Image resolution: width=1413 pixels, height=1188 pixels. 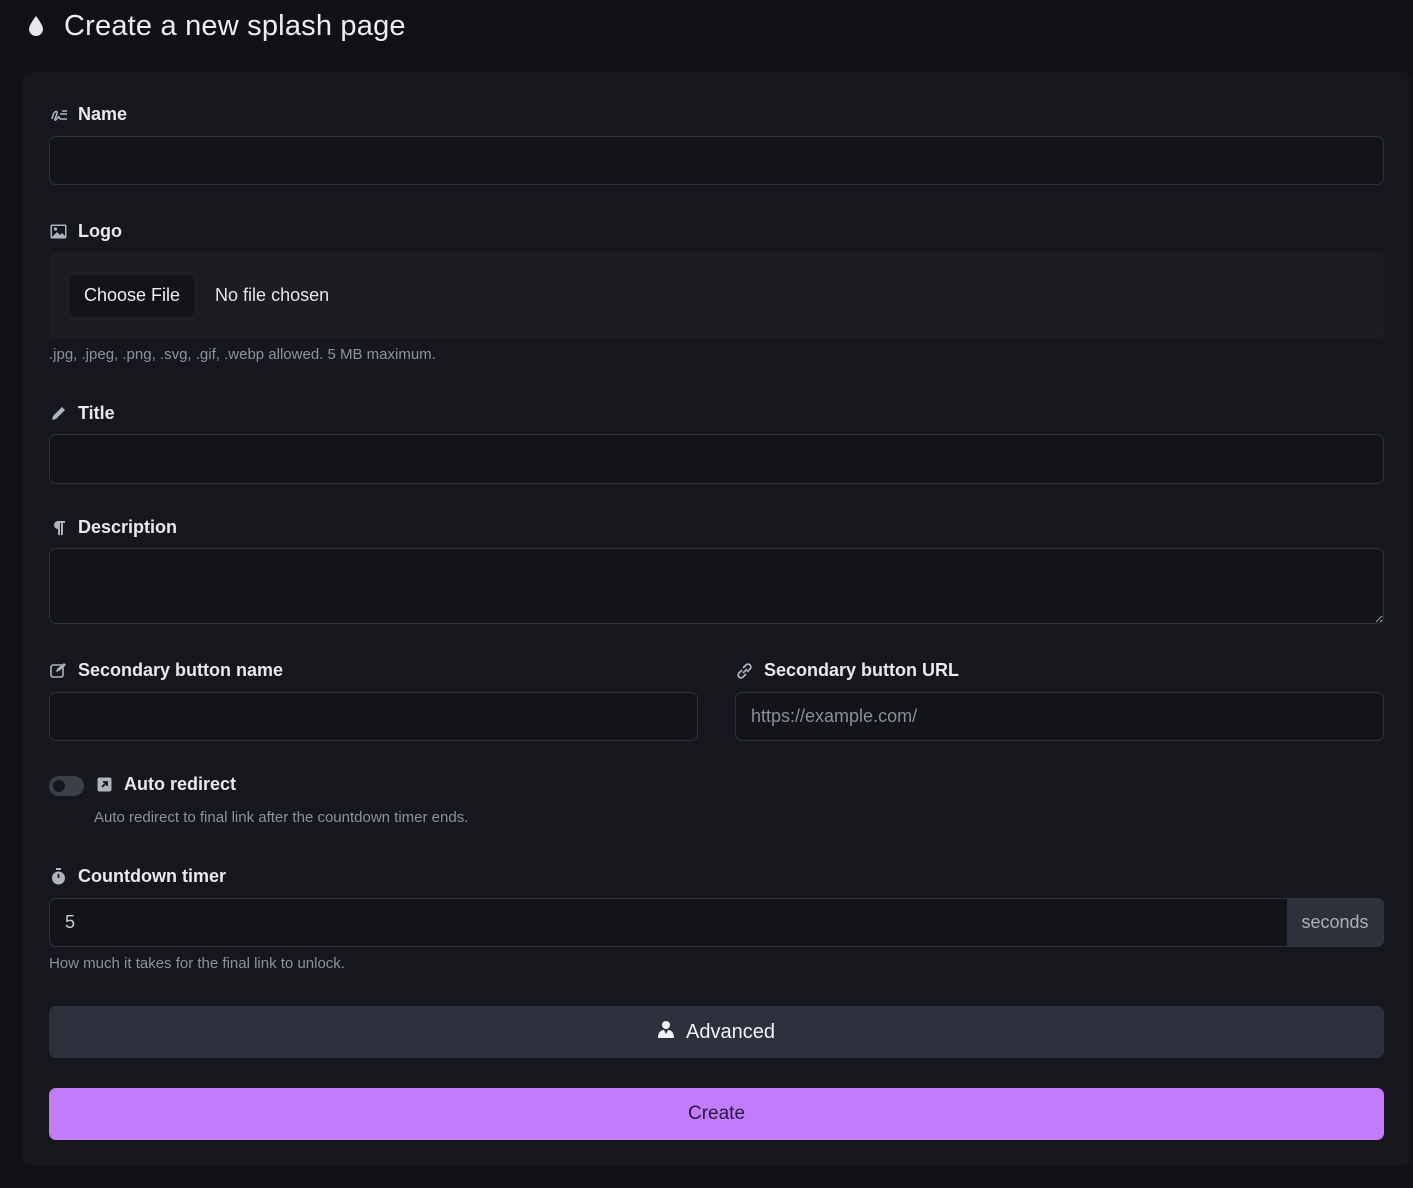 I want to click on countdown-timer-input, so click(x=669, y=922).